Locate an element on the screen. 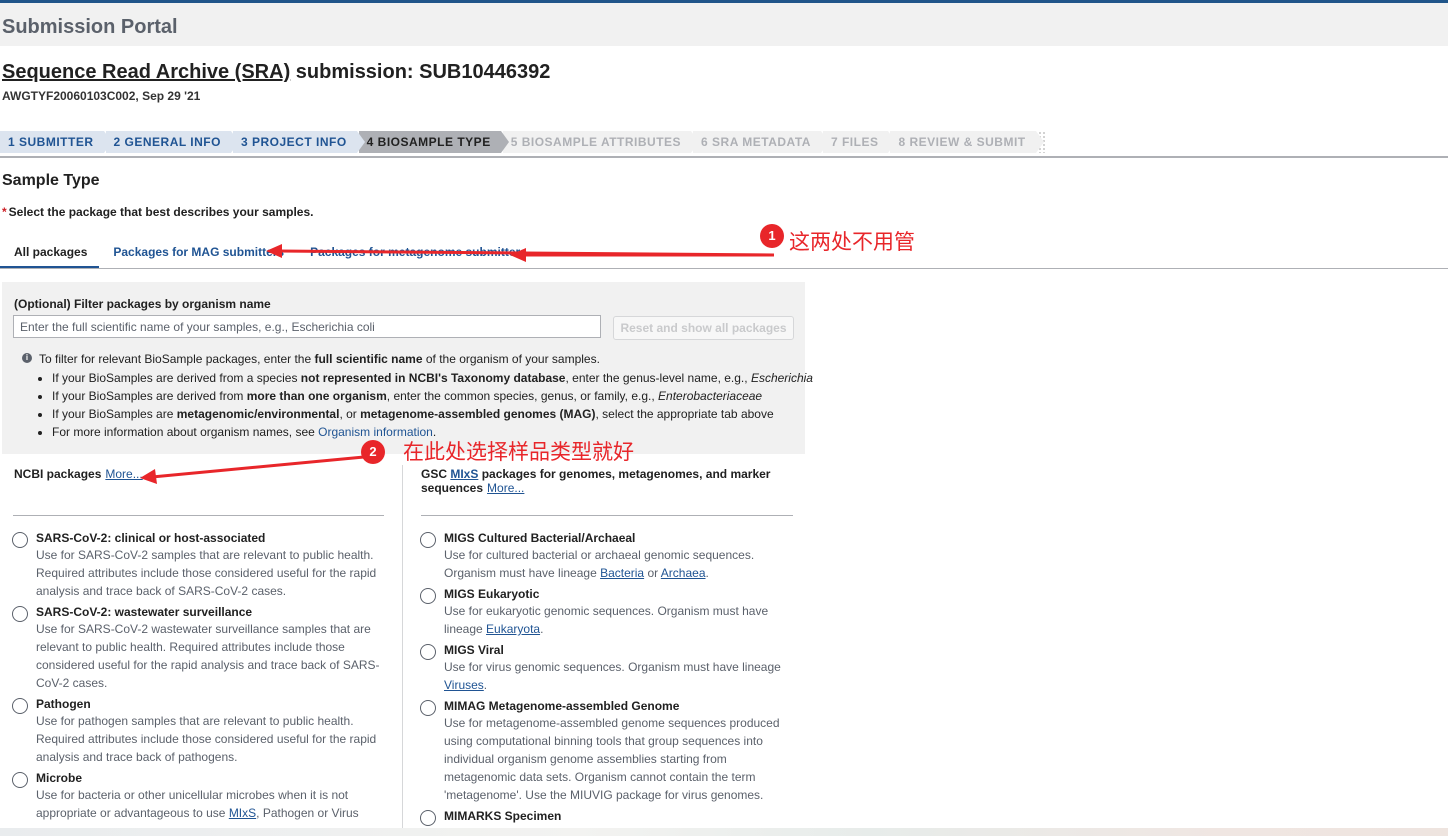  portal-header: Submission Portal is located at coordinates (724, 23).